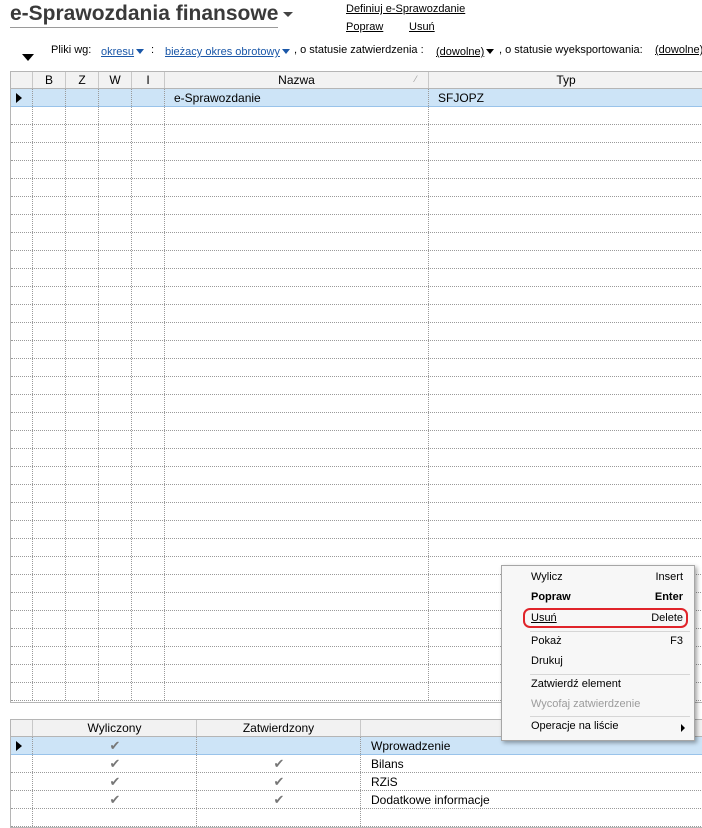 Image resolution: width=702 pixels, height=828 pixels. What do you see at coordinates (356, 764) in the screenshot?
I see `table-row: ✔ ✔ Bilans` at bounding box center [356, 764].